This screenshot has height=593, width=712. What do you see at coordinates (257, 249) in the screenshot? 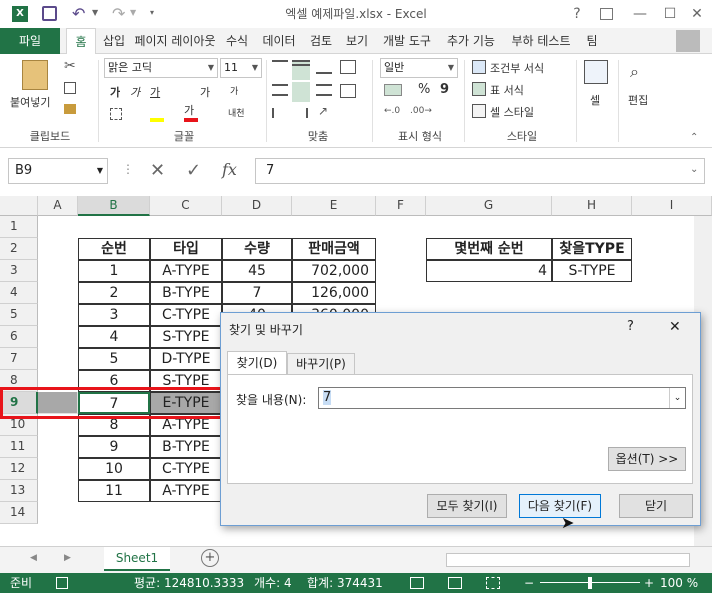
I see `table-header-cell: 수량` at bounding box center [257, 249].